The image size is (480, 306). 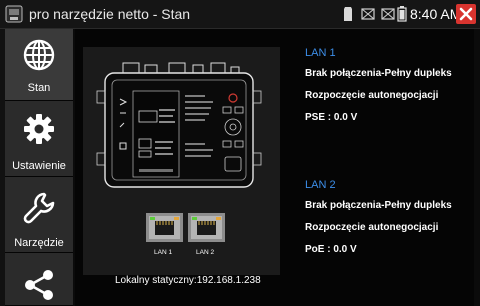 What do you see at coordinates (436, 14) in the screenshot?
I see `clock: 8:40 AM` at bounding box center [436, 14].